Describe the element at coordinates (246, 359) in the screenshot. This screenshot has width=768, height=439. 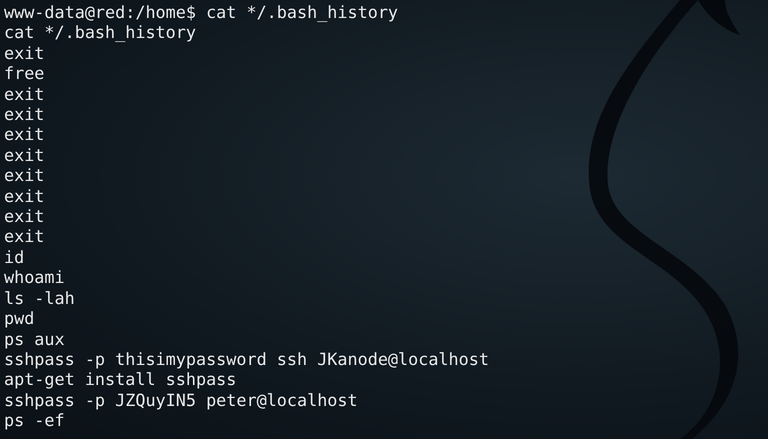
I see `terminal-line: sshpass -p thisimypassword ssh JKanode@localhost` at that location.